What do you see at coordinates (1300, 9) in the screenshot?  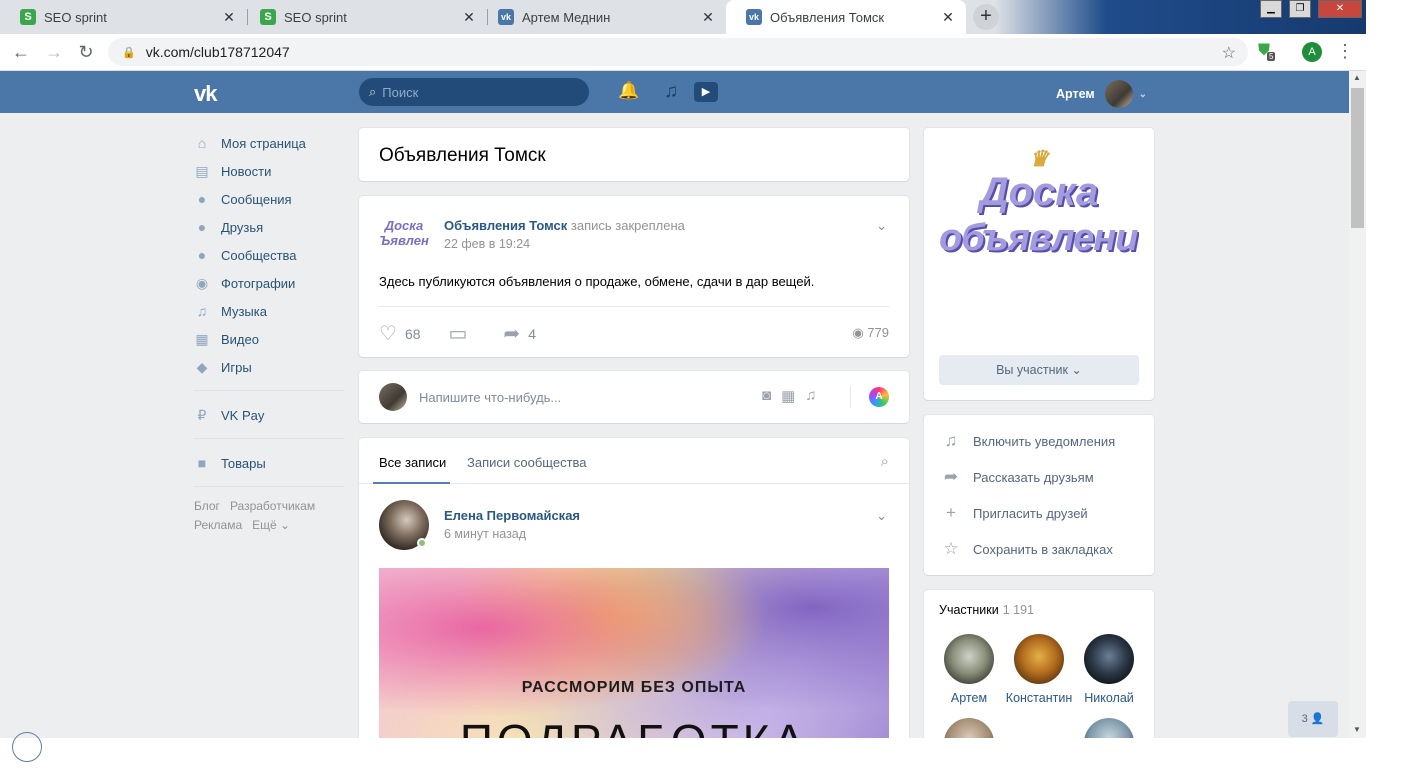 I see `restore-button: ❐` at bounding box center [1300, 9].